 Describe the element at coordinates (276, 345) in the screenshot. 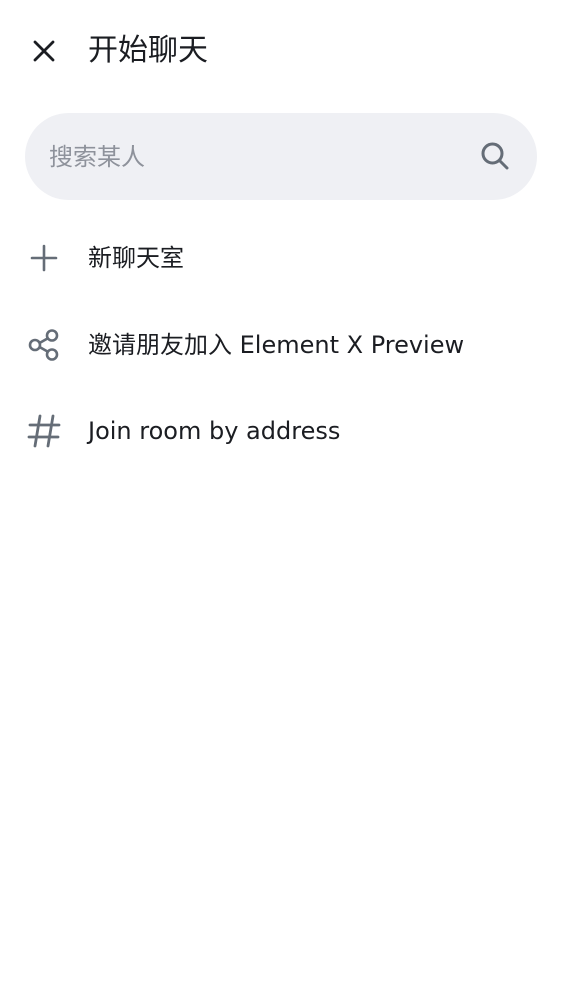

I see `menu-item-label: 邀请朋友加入 Element X Preview` at that location.